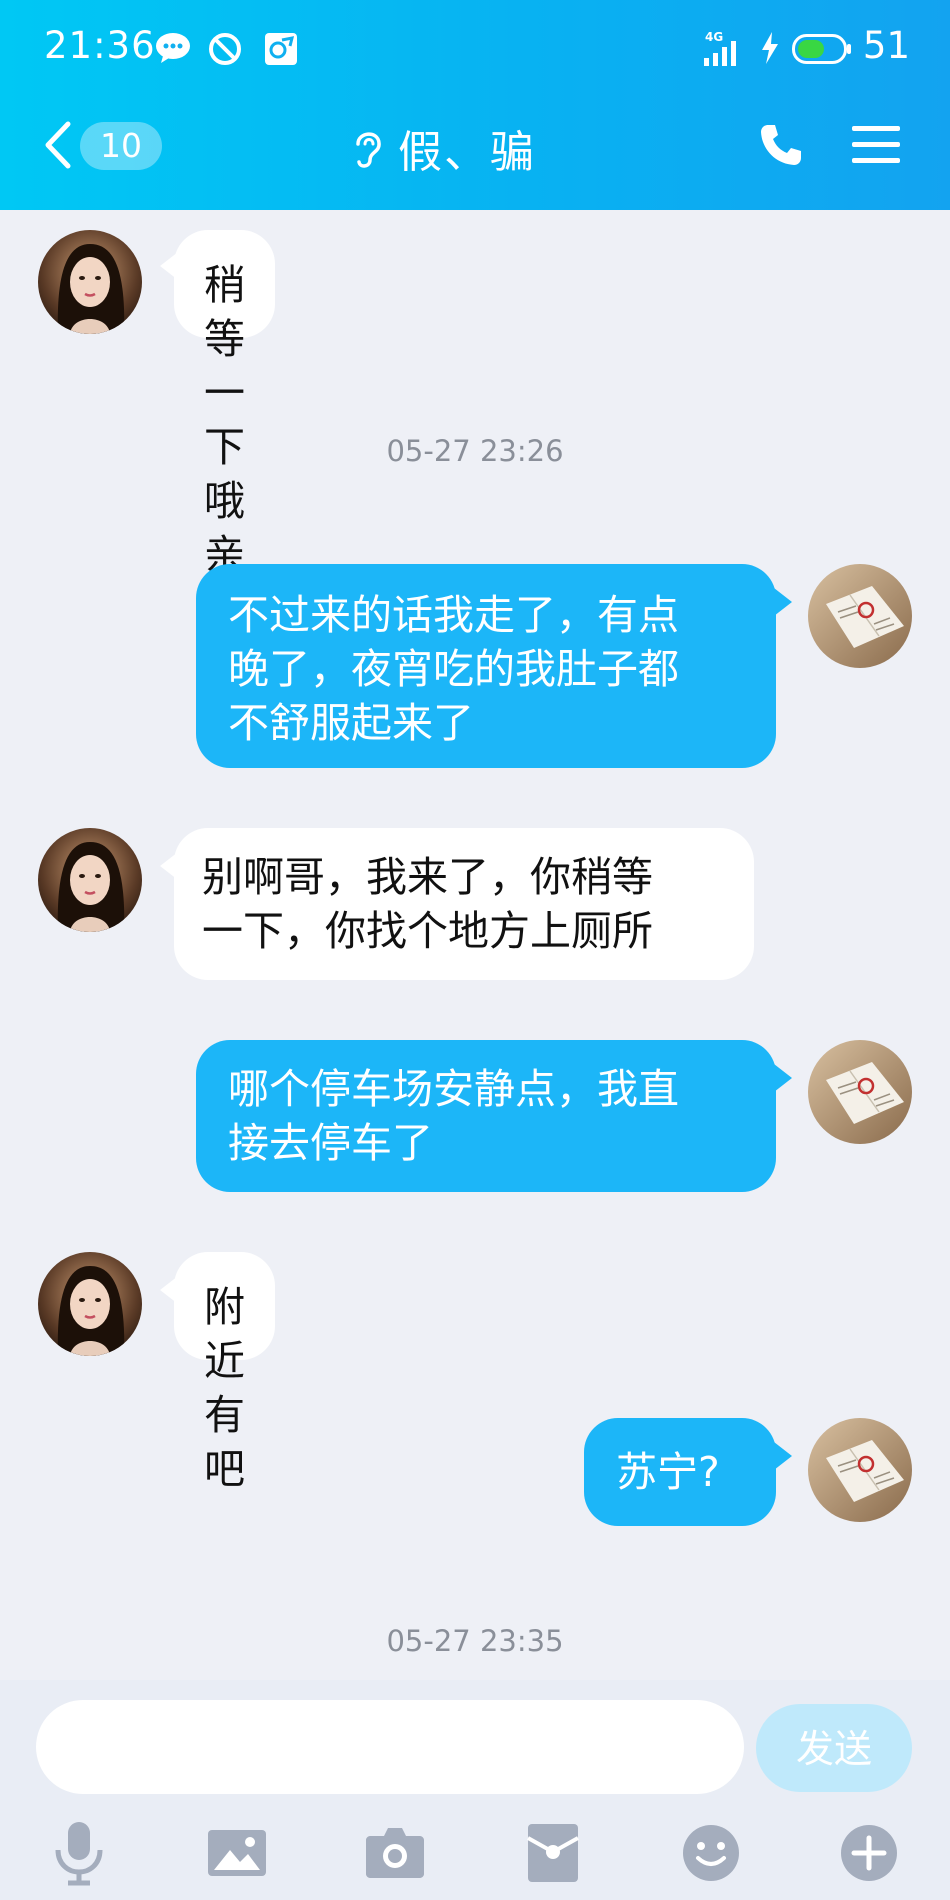  Describe the element at coordinates (475, 1641) in the screenshot. I see `message-timestamp: 05-27 23:35` at that location.